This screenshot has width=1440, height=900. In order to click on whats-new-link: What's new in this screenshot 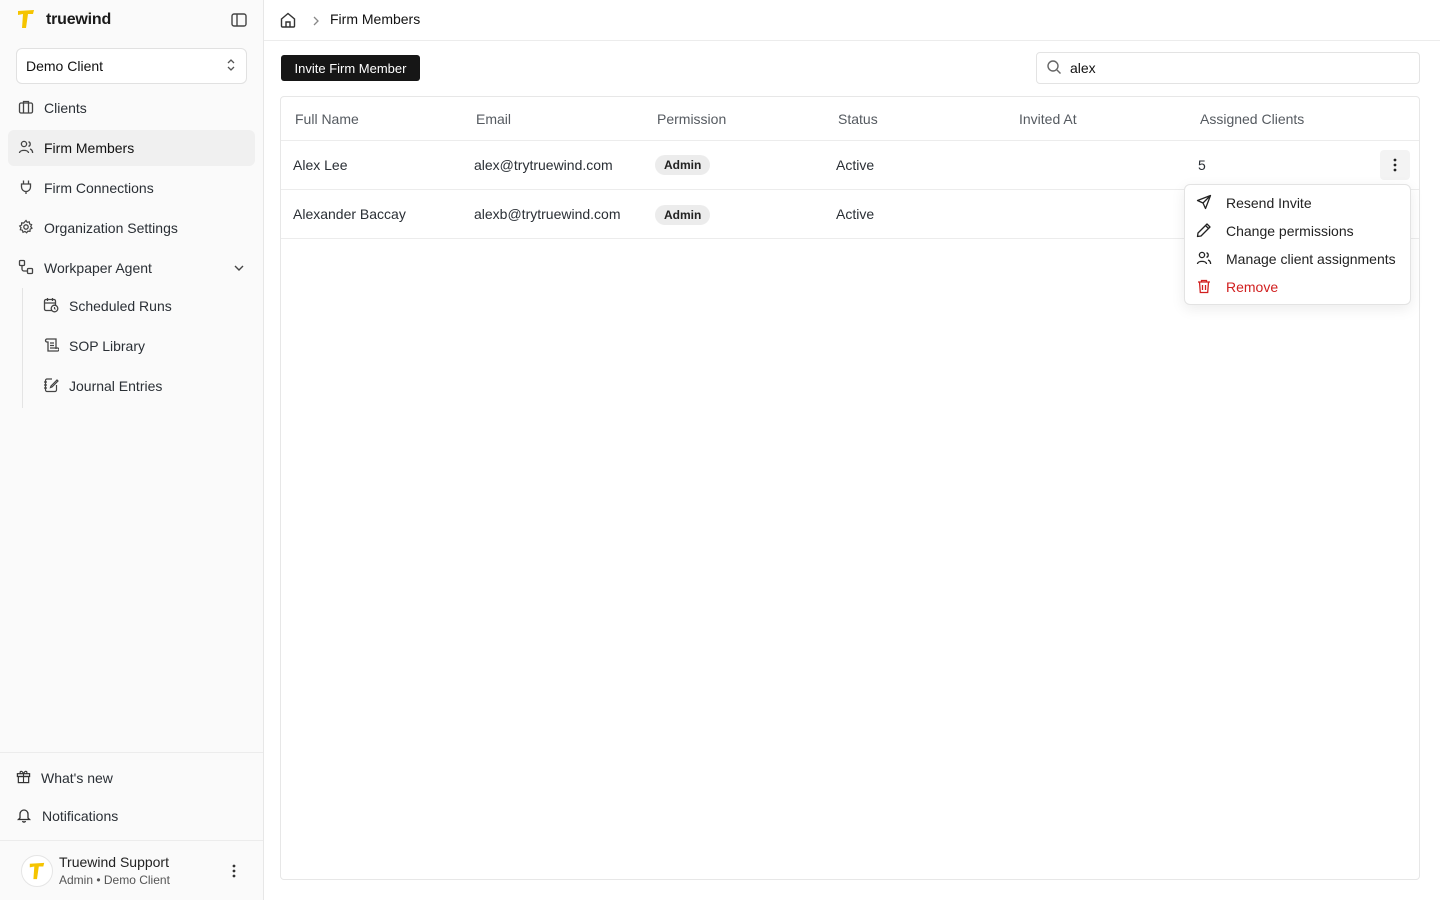, I will do `click(64, 778)`.